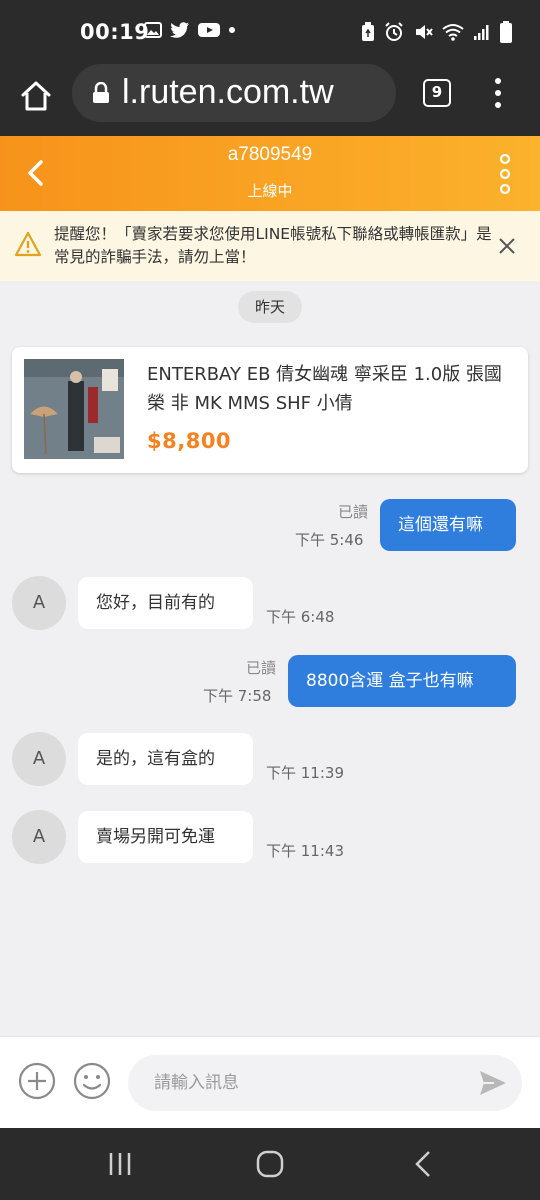  Describe the element at coordinates (506, 32) in the screenshot. I see `battery-icon` at that location.